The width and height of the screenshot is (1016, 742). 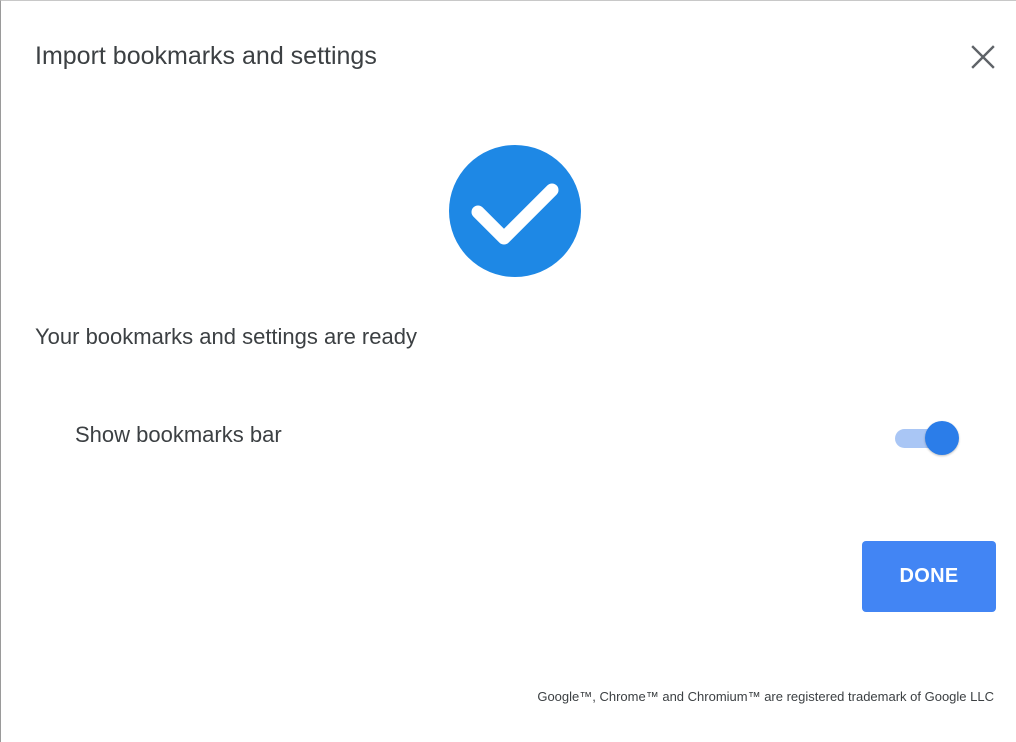 I want to click on show-bookmarks-bar-toggle, so click(x=928, y=437).